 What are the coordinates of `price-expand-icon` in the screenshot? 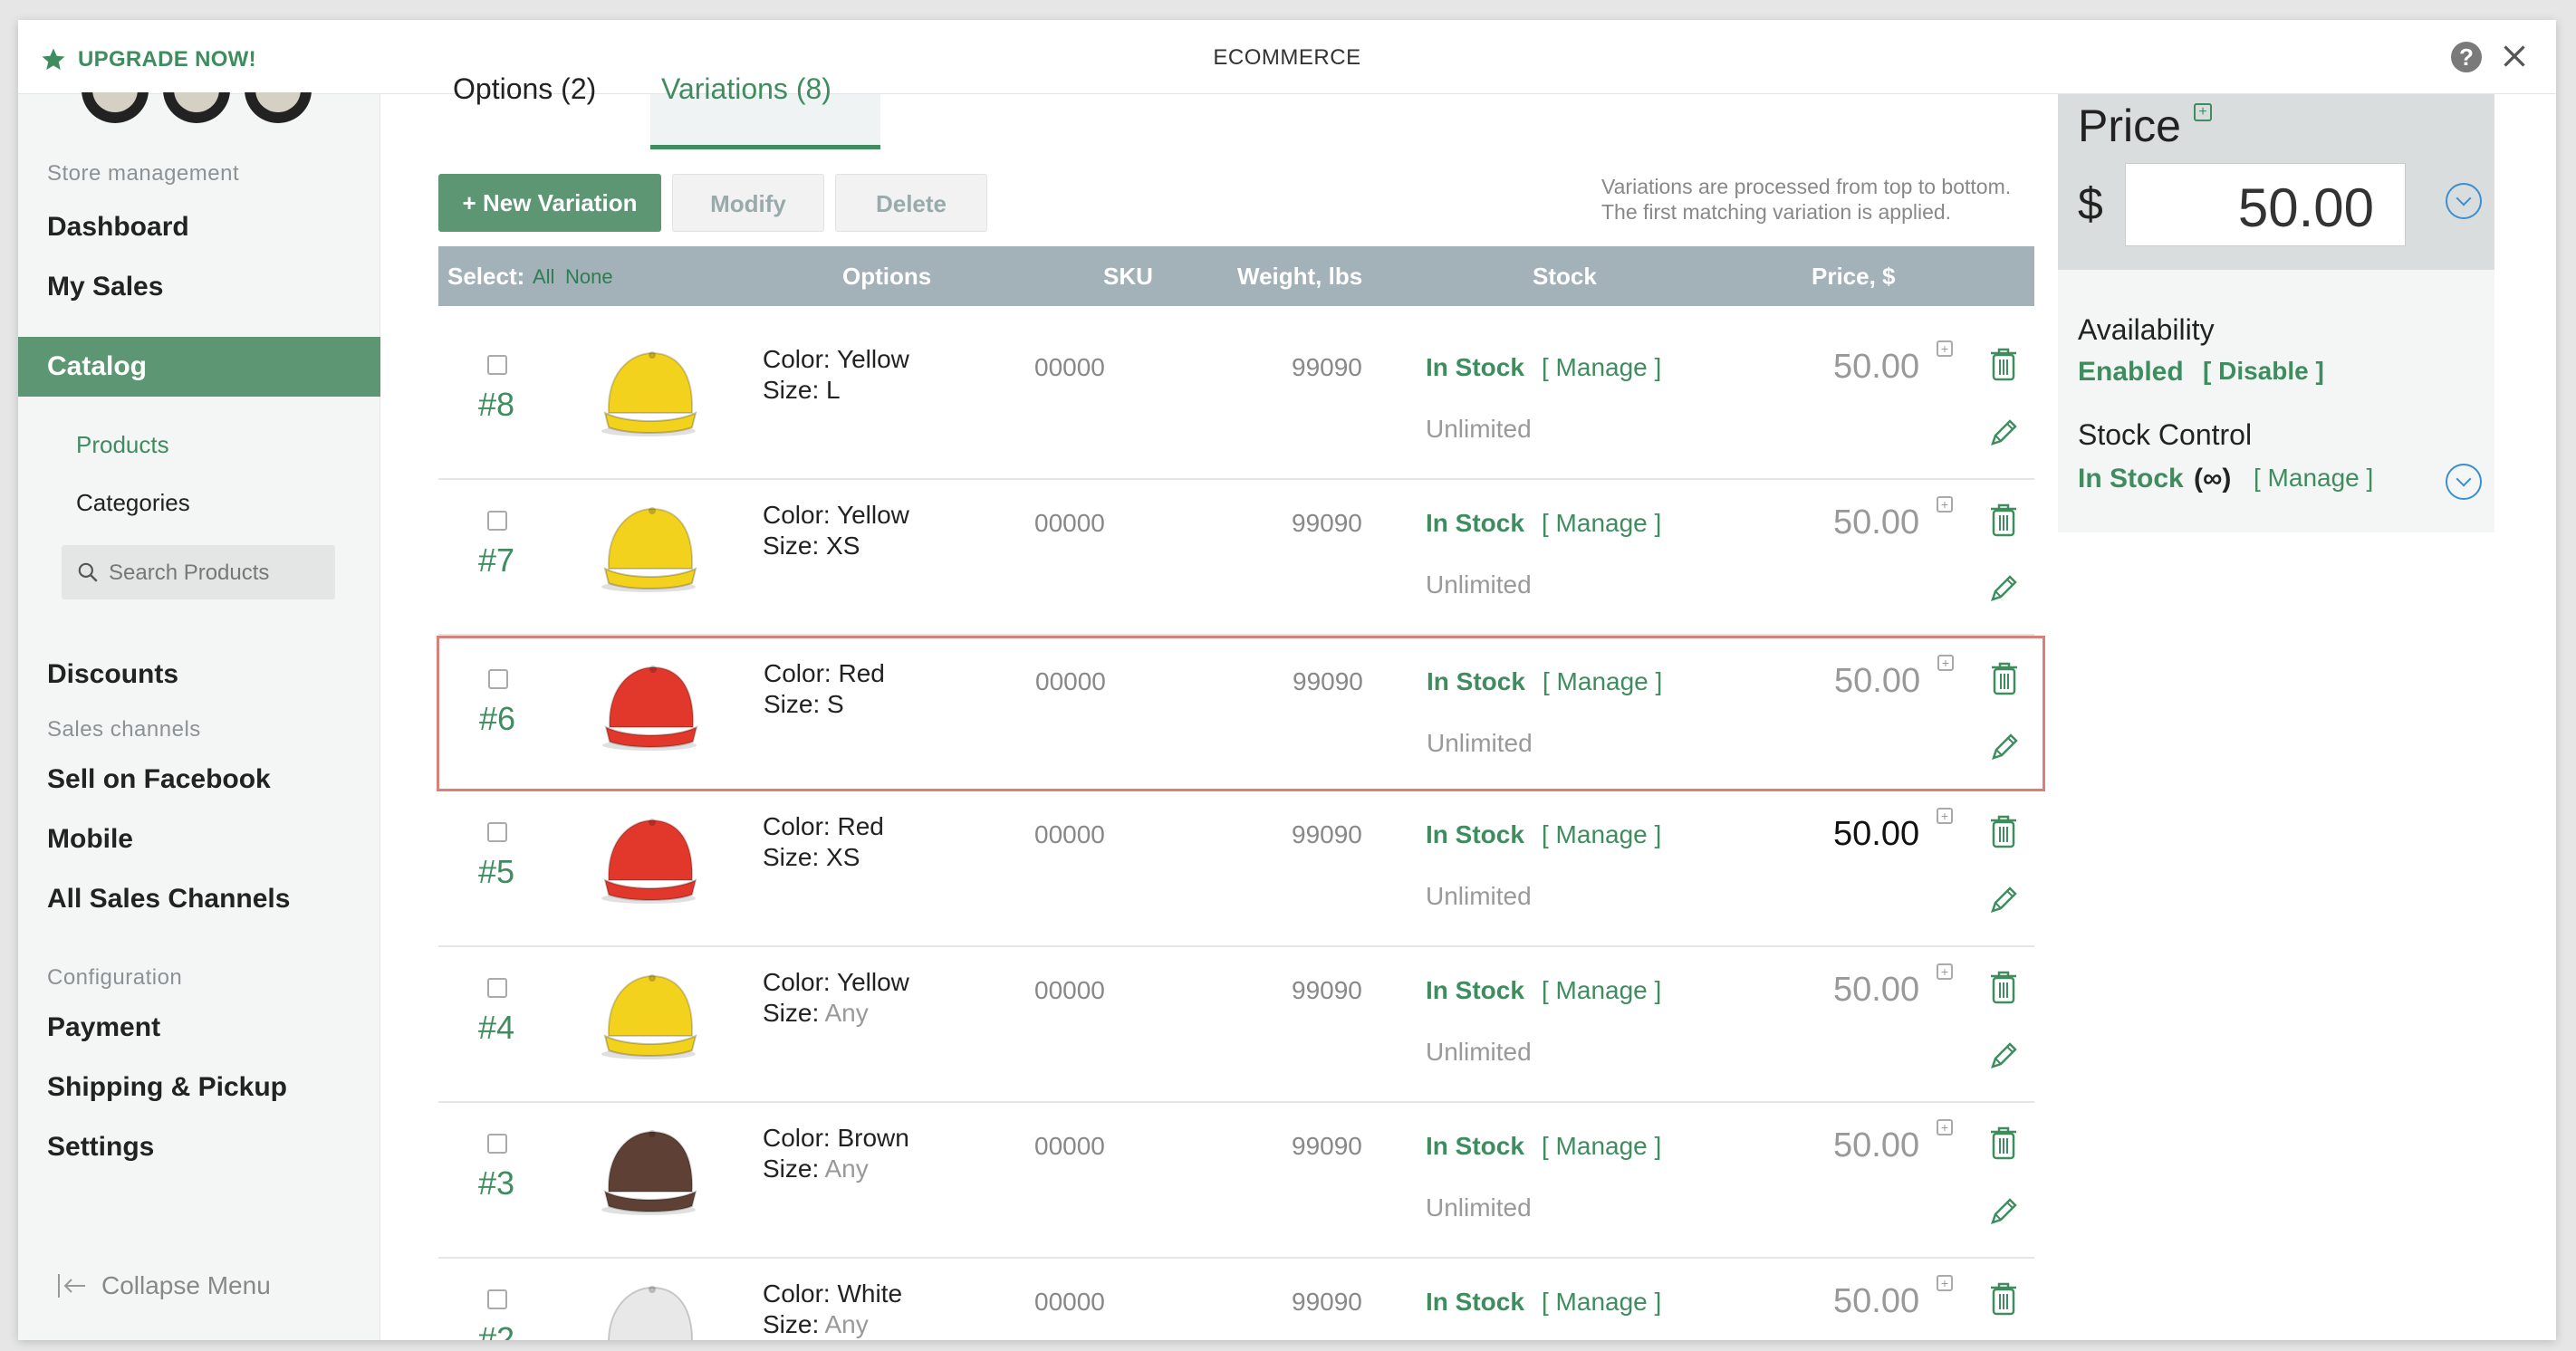 It's located at (2464, 201).